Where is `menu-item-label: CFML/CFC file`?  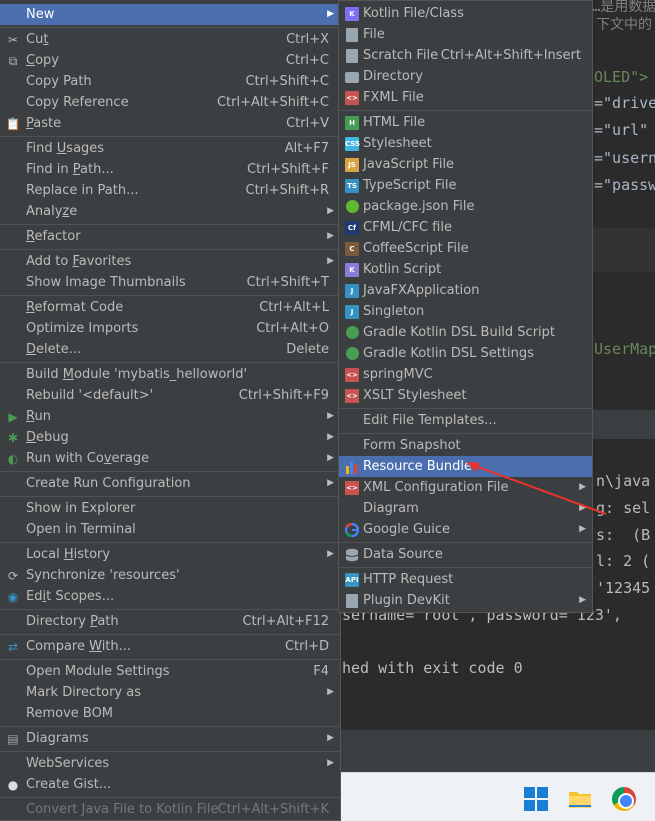 menu-item-label: CFML/CFC file is located at coordinates (407, 227).